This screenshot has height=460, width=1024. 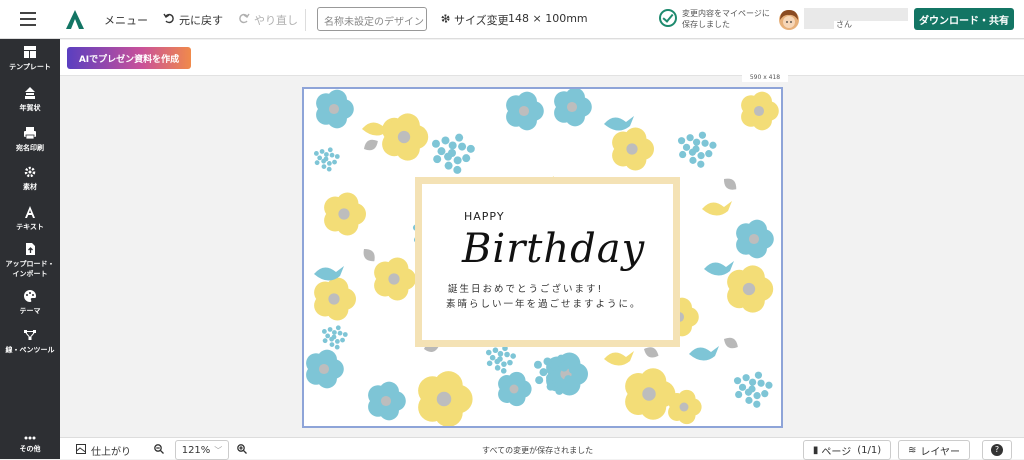 I want to click on sidebar-item-pen-tool: 線・ペンツール, so click(x=30, y=341).